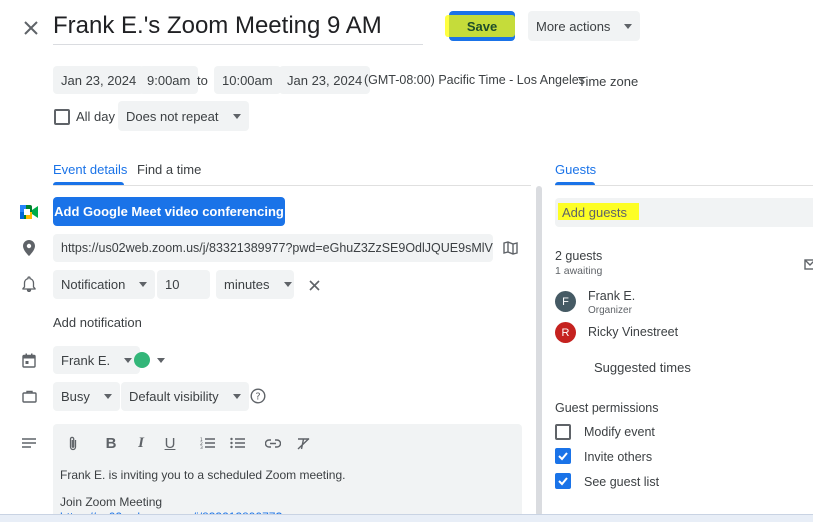 This screenshot has height=522, width=813. What do you see at coordinates (684, 185) in the screenshot?
I see `guests-divider` at bounding box center [684, 185].